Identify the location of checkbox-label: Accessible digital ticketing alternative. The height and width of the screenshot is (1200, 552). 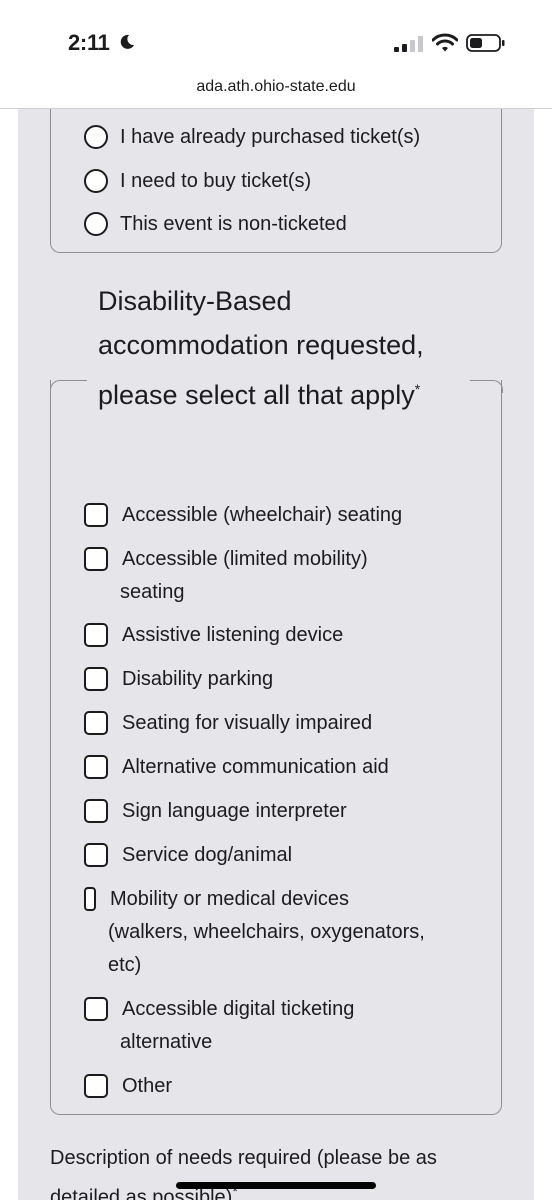
(237, 1026).